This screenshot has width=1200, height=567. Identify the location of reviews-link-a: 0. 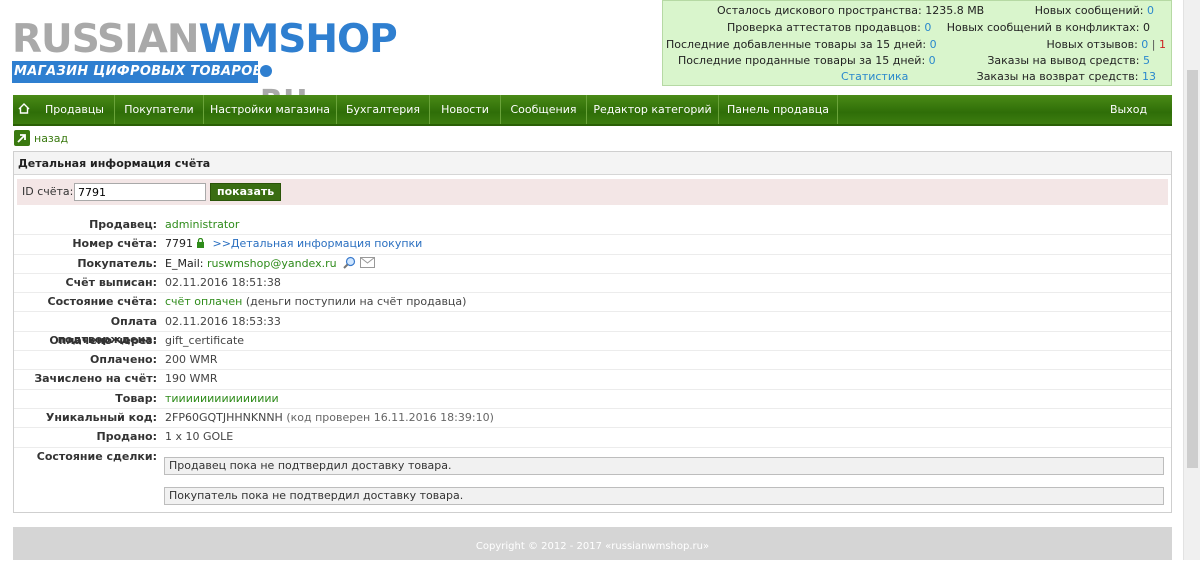
(1144, 44).